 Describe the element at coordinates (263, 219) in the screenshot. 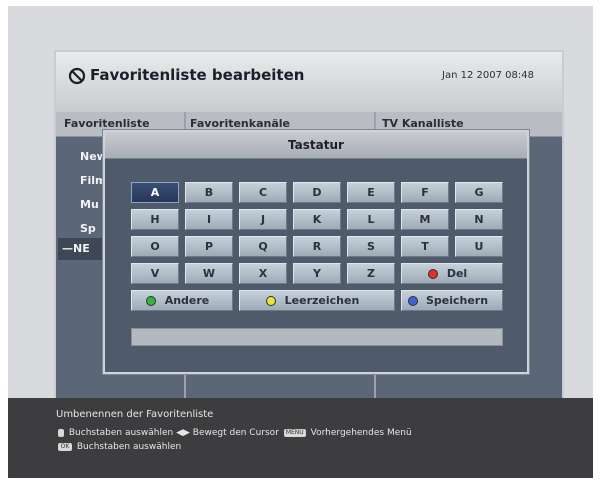

I see `key-j: J` at that location.